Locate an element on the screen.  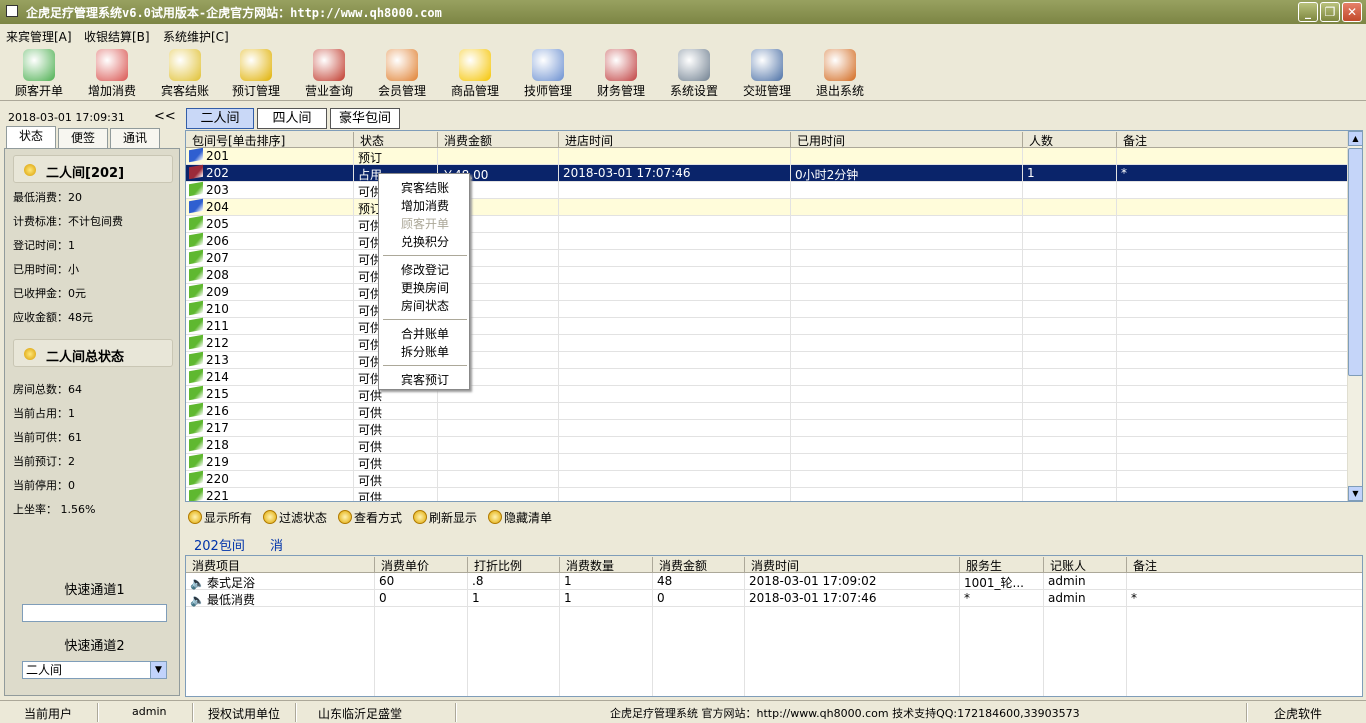
scroll-thumb is located at coordinates (1355, 262).